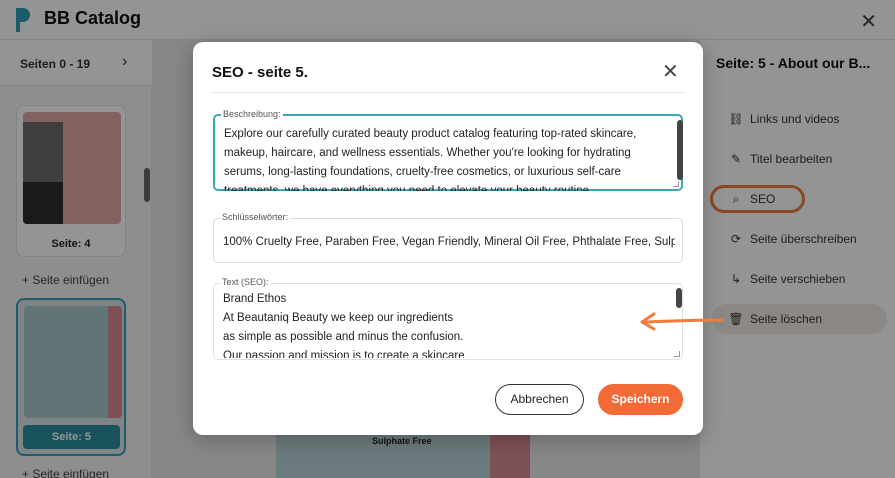  Describe the element at coordinates (252, 114) in the screenshot. I see `description-label: Beschreibung:` at that location.